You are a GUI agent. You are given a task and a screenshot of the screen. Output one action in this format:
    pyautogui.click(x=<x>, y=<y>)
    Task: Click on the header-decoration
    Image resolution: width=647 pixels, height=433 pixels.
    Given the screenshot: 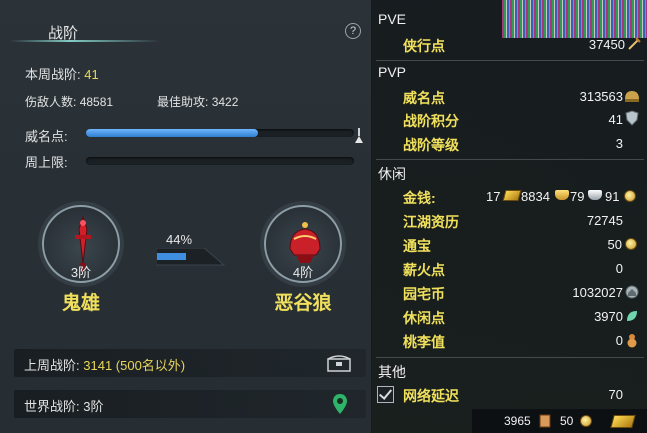 What is the action you would take?
    pyautogui.click(x=85, y=41)
    